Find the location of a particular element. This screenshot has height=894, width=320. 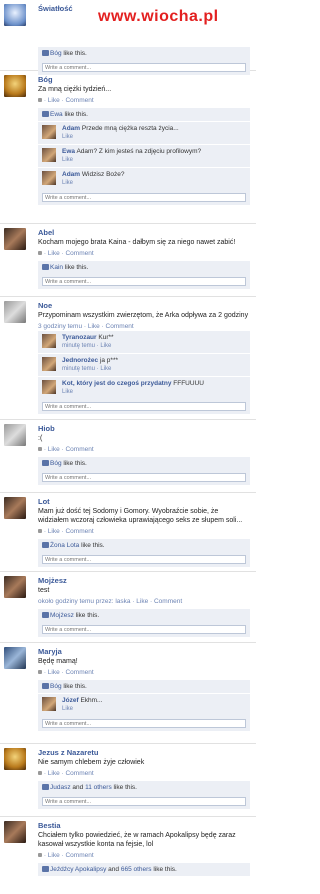

comment-meta: Like is located at coordinates (67, 392).